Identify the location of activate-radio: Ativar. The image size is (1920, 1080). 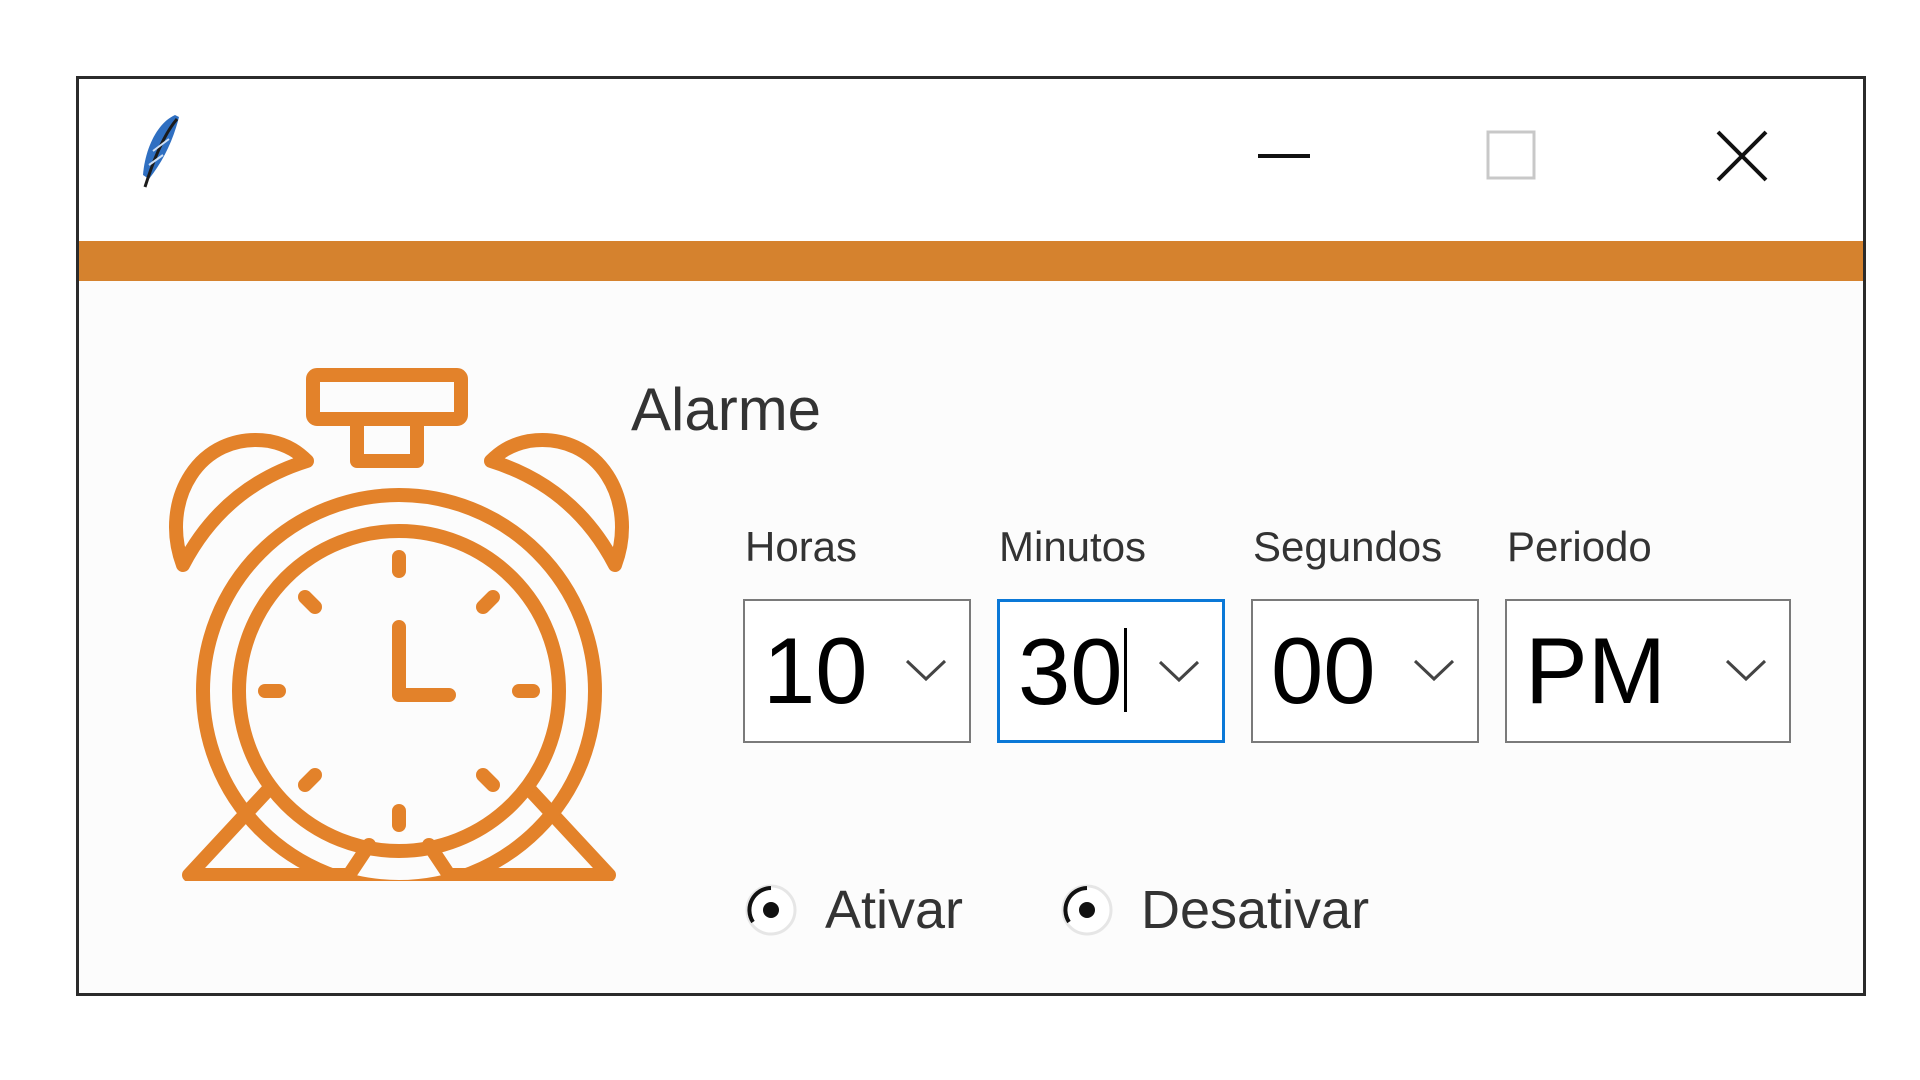
(853, 910).